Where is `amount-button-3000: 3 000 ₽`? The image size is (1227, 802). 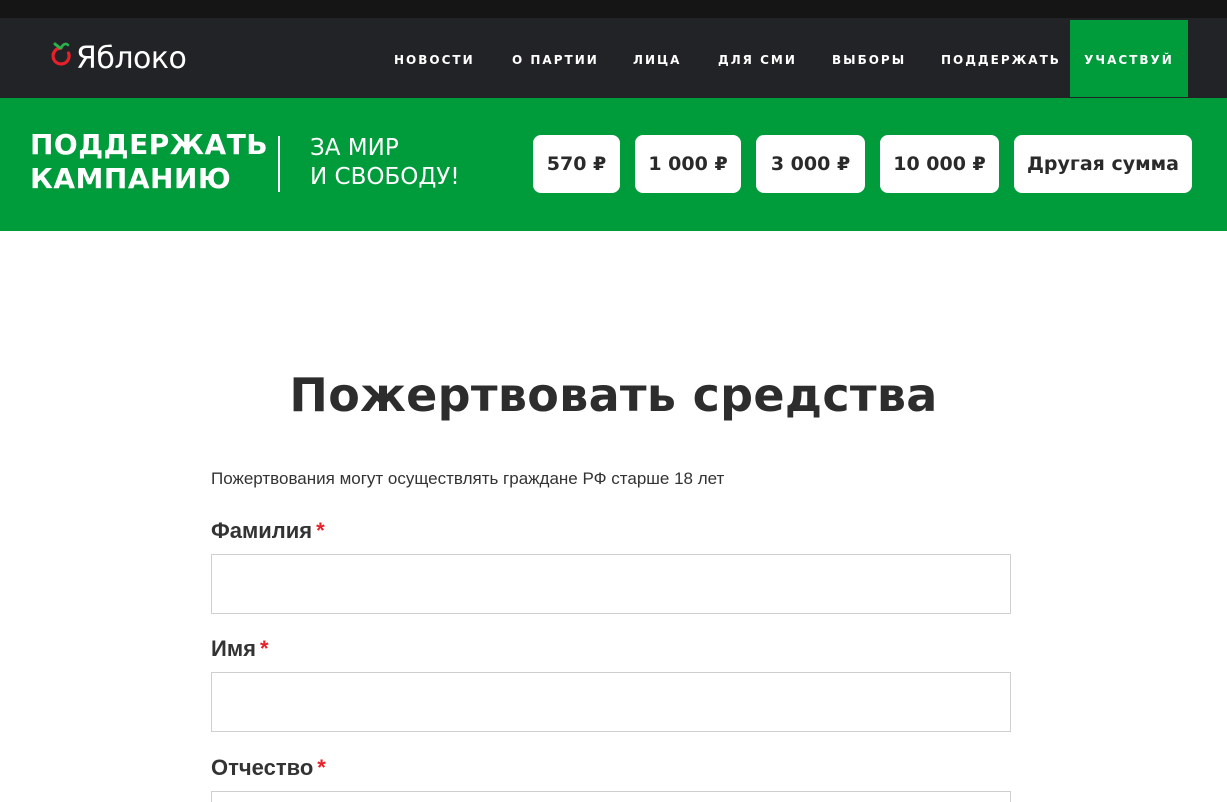
amount-button-3000: 3 000 ₽ is located at coordinates (810, 164).